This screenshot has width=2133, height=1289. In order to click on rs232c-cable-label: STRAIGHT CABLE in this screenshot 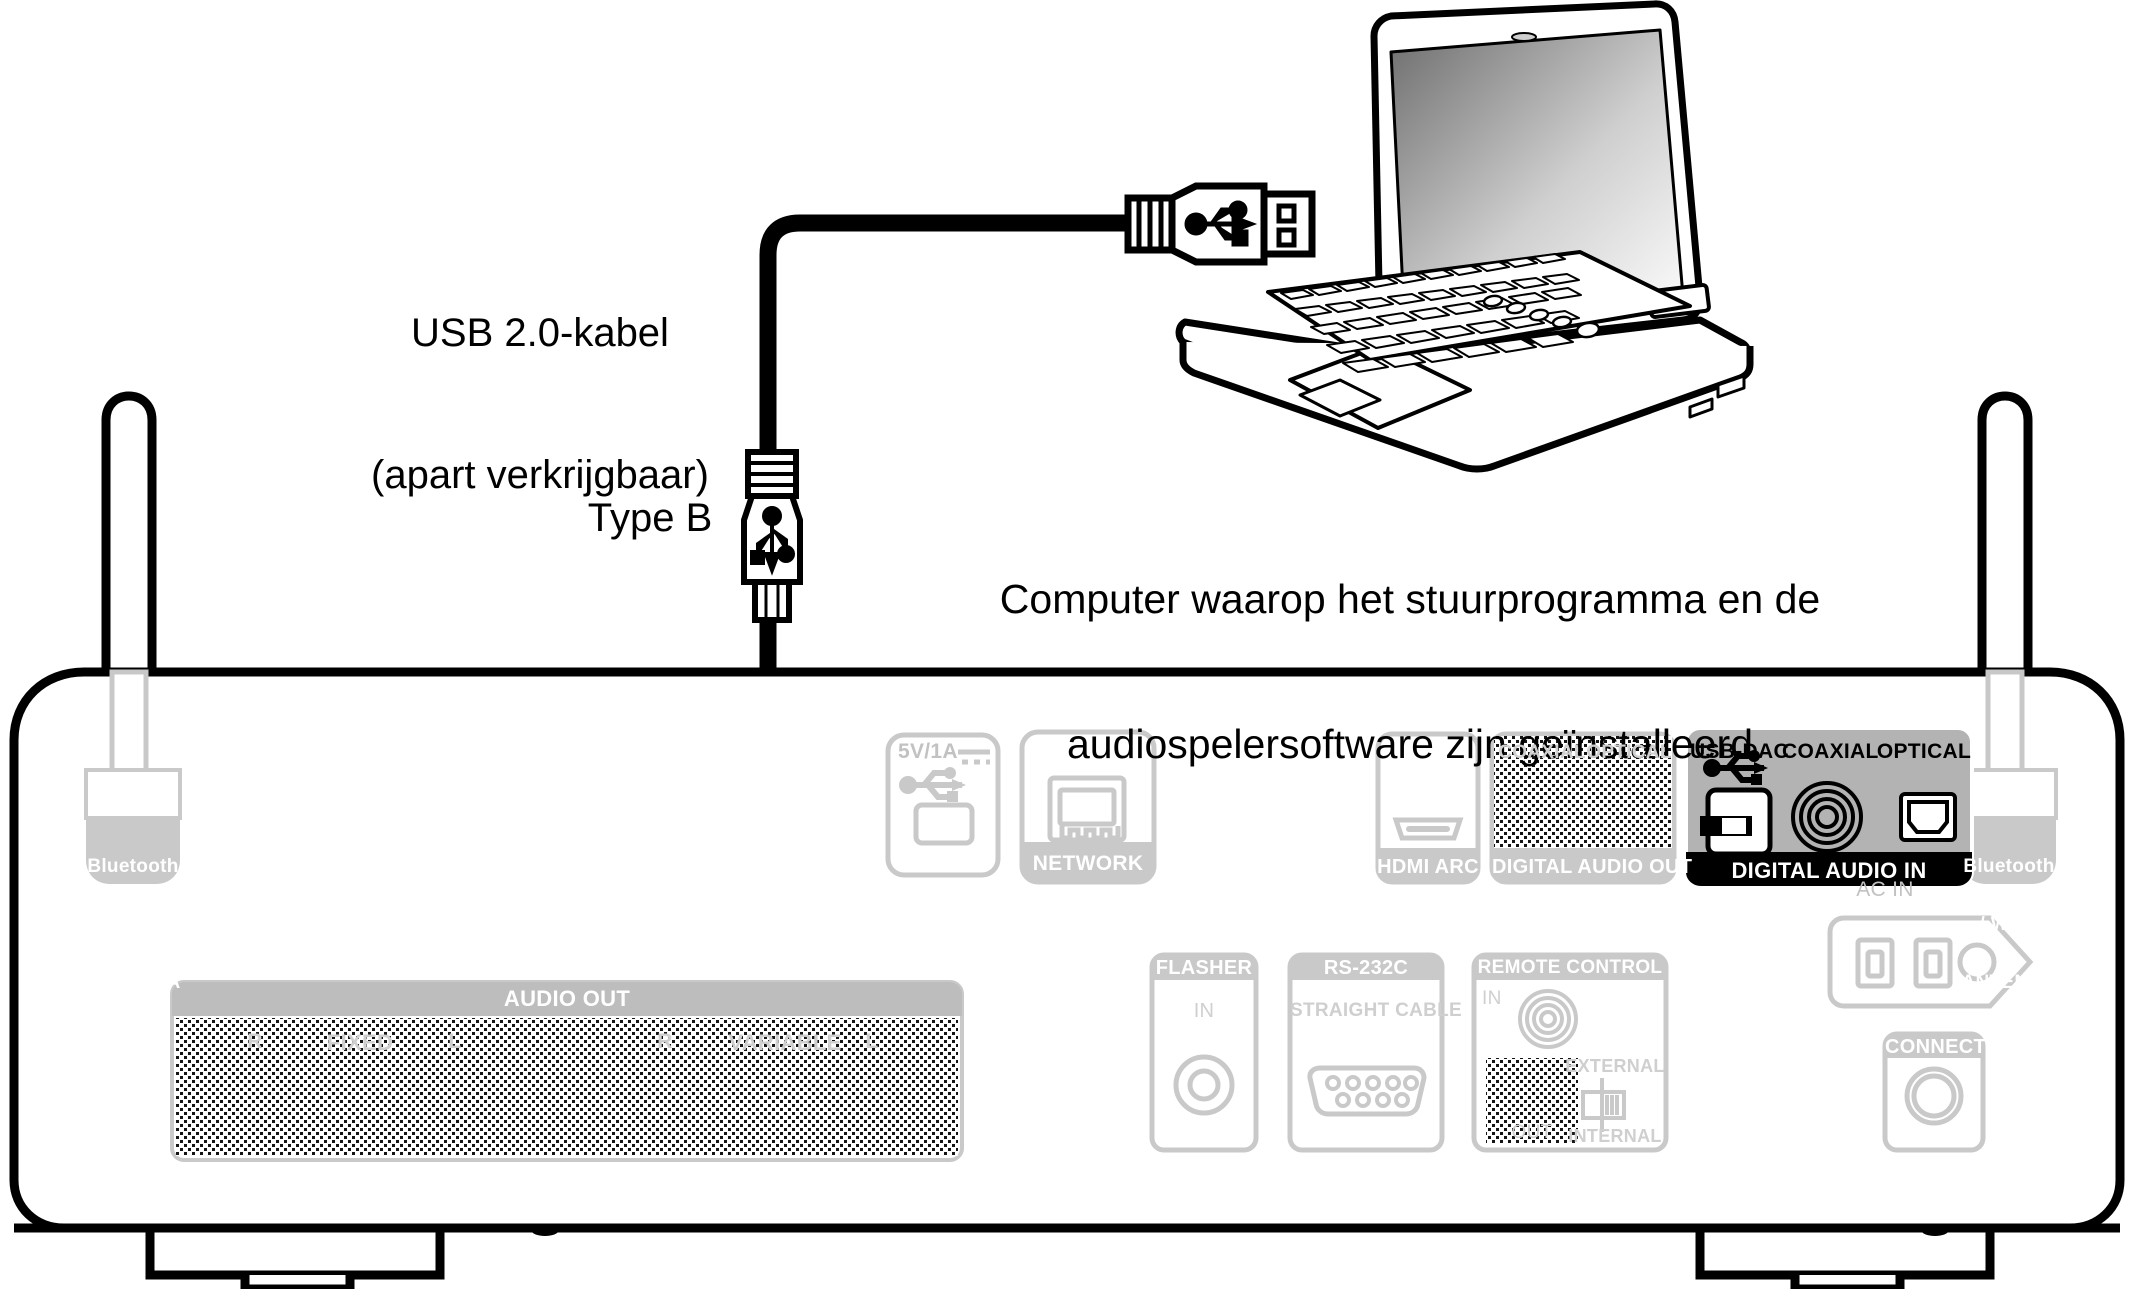, I will do `click(1376, 1010)`.